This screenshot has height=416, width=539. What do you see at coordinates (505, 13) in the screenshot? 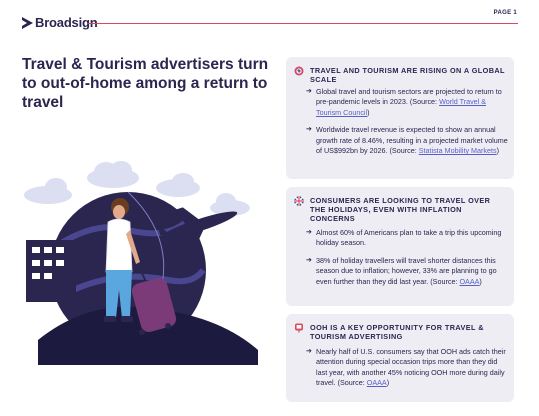
I see `page-number: PAGE 1` at bounding box center [505, 13].